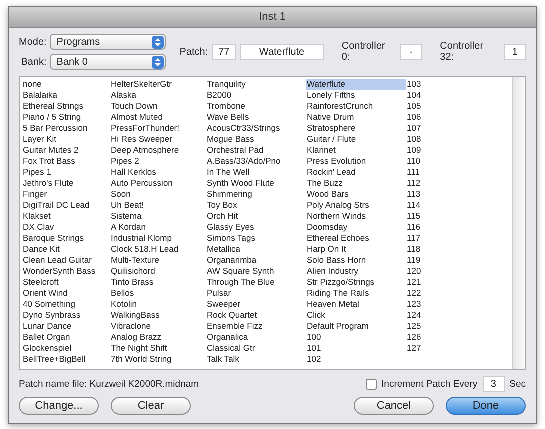 The height and width of the screenshot is (429, 545). I want to click on dialog-button: Cancel, so click(394, 406).